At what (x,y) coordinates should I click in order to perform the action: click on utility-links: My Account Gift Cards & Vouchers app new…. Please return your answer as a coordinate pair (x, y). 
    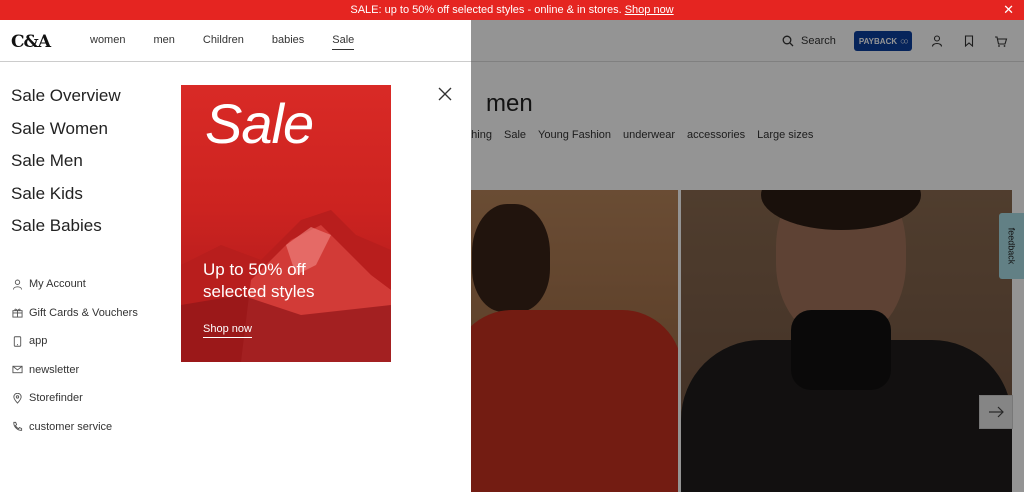
    Looking at the image, I should click on (74, 355).